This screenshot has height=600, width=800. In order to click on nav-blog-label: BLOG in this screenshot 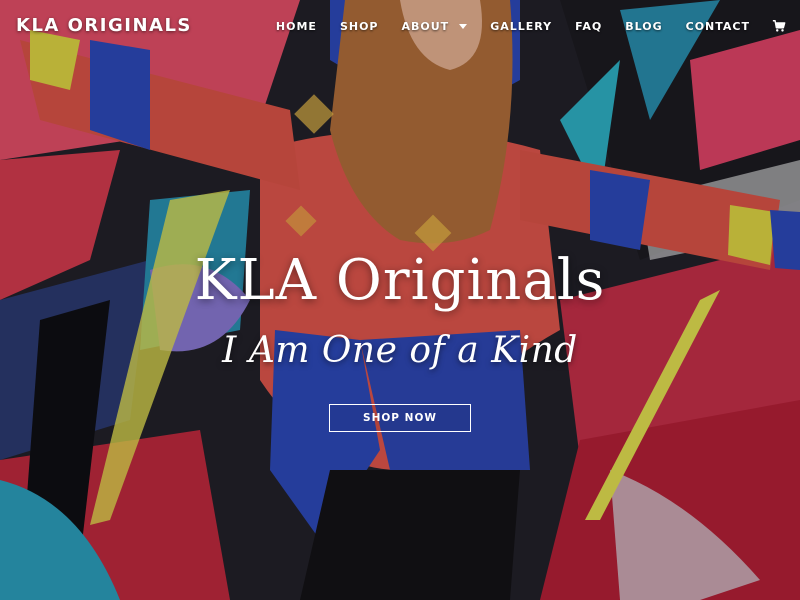, I will do `click(644, 26)`.